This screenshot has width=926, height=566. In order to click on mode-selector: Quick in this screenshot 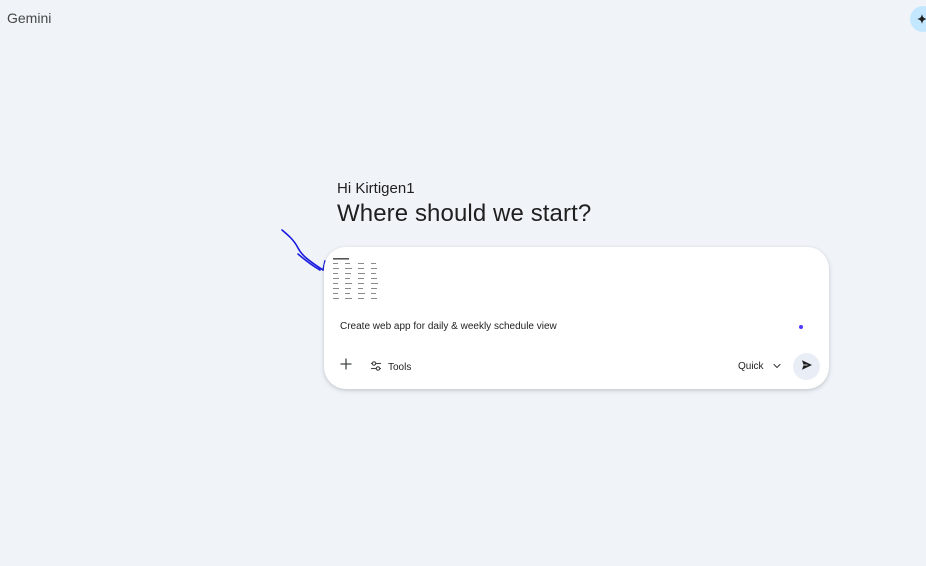, I will do `click(759, 366)`.